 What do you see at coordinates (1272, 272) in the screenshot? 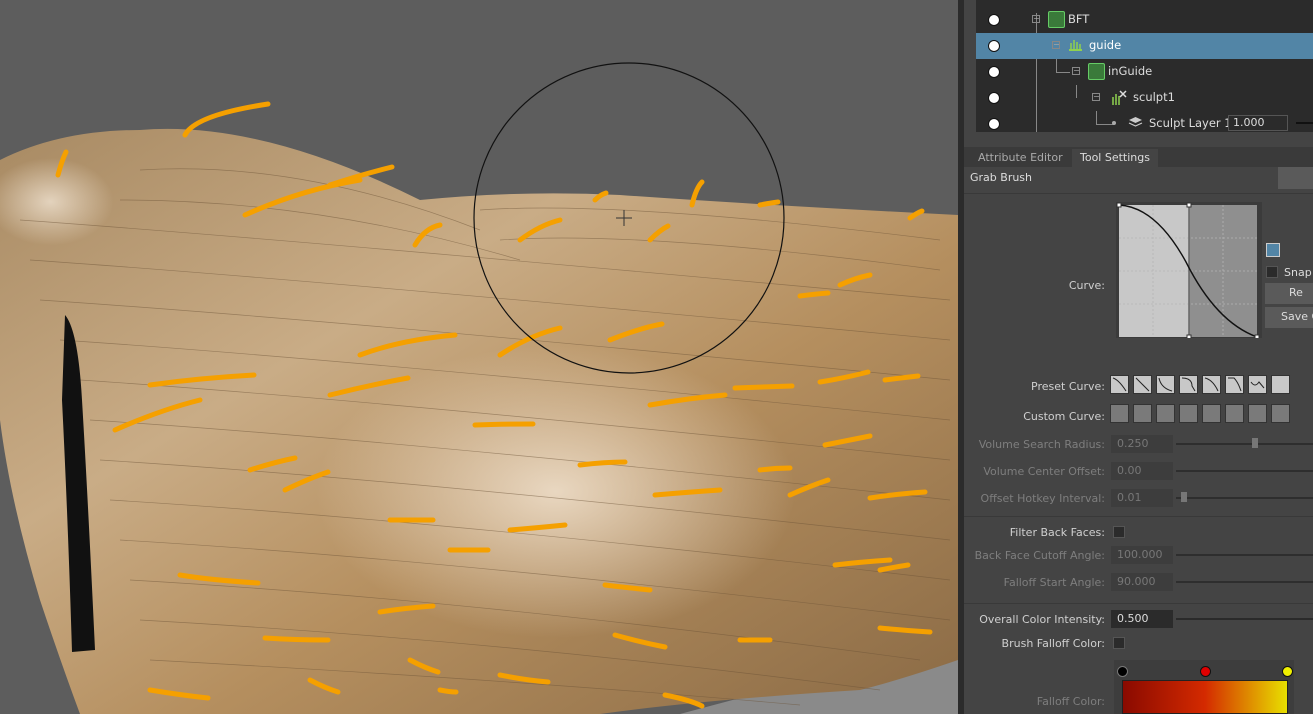
I see `snap-checkbox` at bounding box center [1272, 272].